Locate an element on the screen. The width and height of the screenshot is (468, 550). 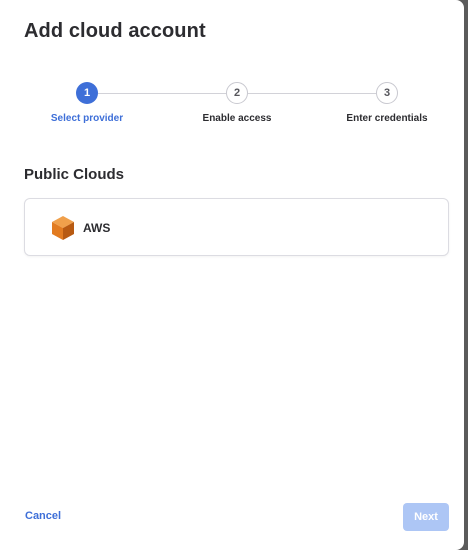
step-1-label: Select provider is located at coordinates (87, 118).